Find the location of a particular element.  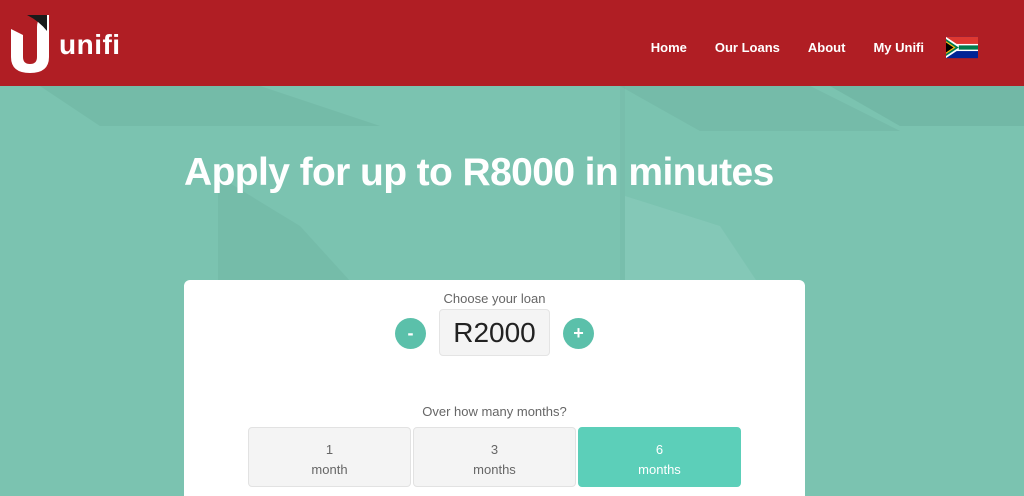

hero-title: Apply for up to R8000 in minutes is located at coordinates (479, 172).